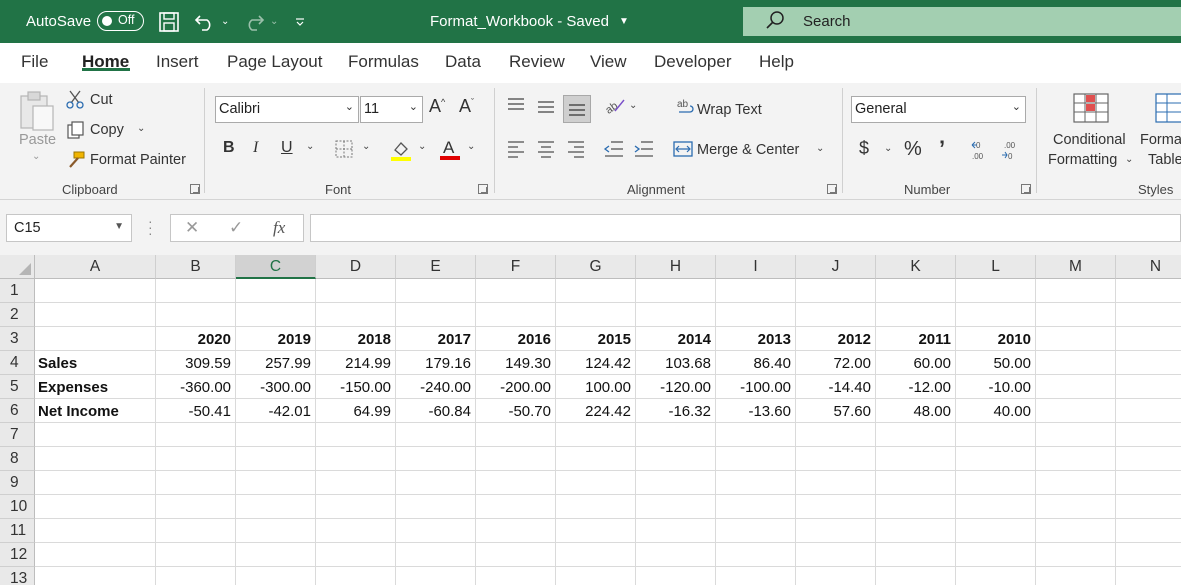 This screenshot has height=585, width=1181. I want to click on cell-h4: 103.68, so click(675, 363).